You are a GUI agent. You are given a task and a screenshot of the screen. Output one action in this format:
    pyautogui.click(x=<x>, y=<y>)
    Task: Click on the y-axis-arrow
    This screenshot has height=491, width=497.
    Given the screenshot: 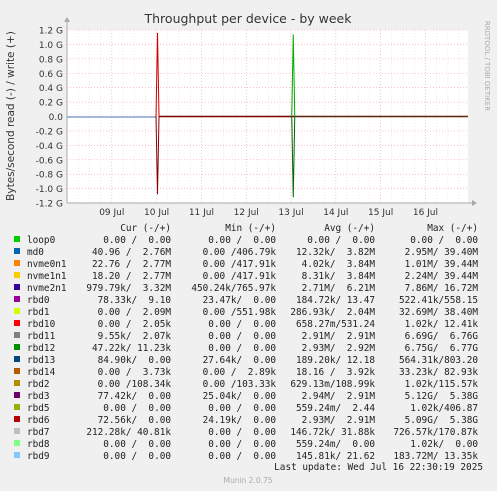 What is the action you would take?
    pyautogui.click(x=67, y=19)
    